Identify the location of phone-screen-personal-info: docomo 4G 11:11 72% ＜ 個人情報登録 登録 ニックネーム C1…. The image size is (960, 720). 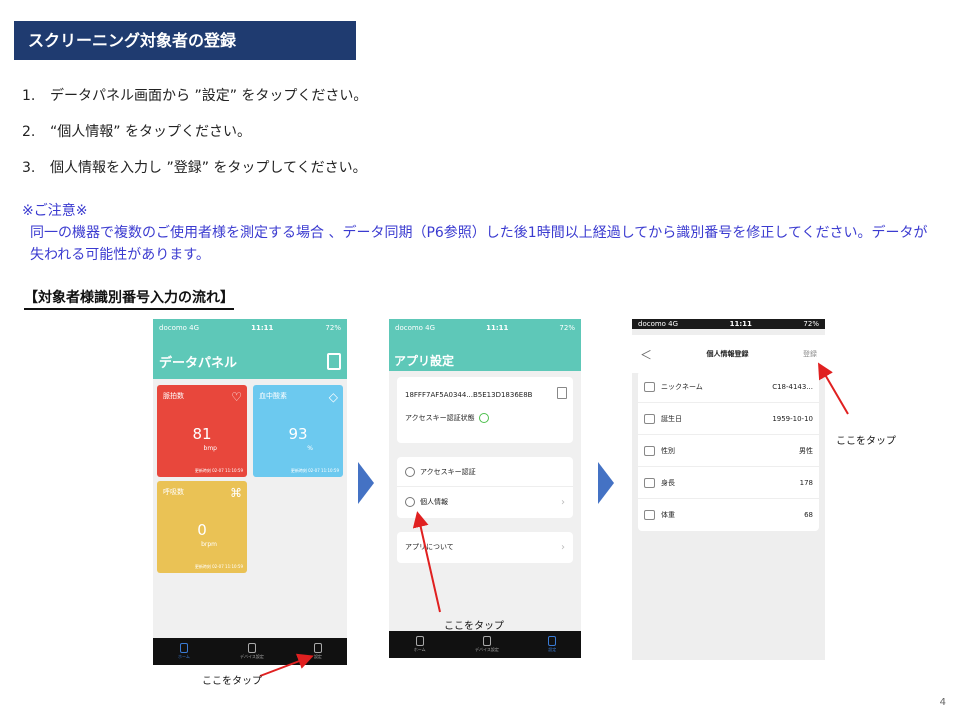
(728, 489).